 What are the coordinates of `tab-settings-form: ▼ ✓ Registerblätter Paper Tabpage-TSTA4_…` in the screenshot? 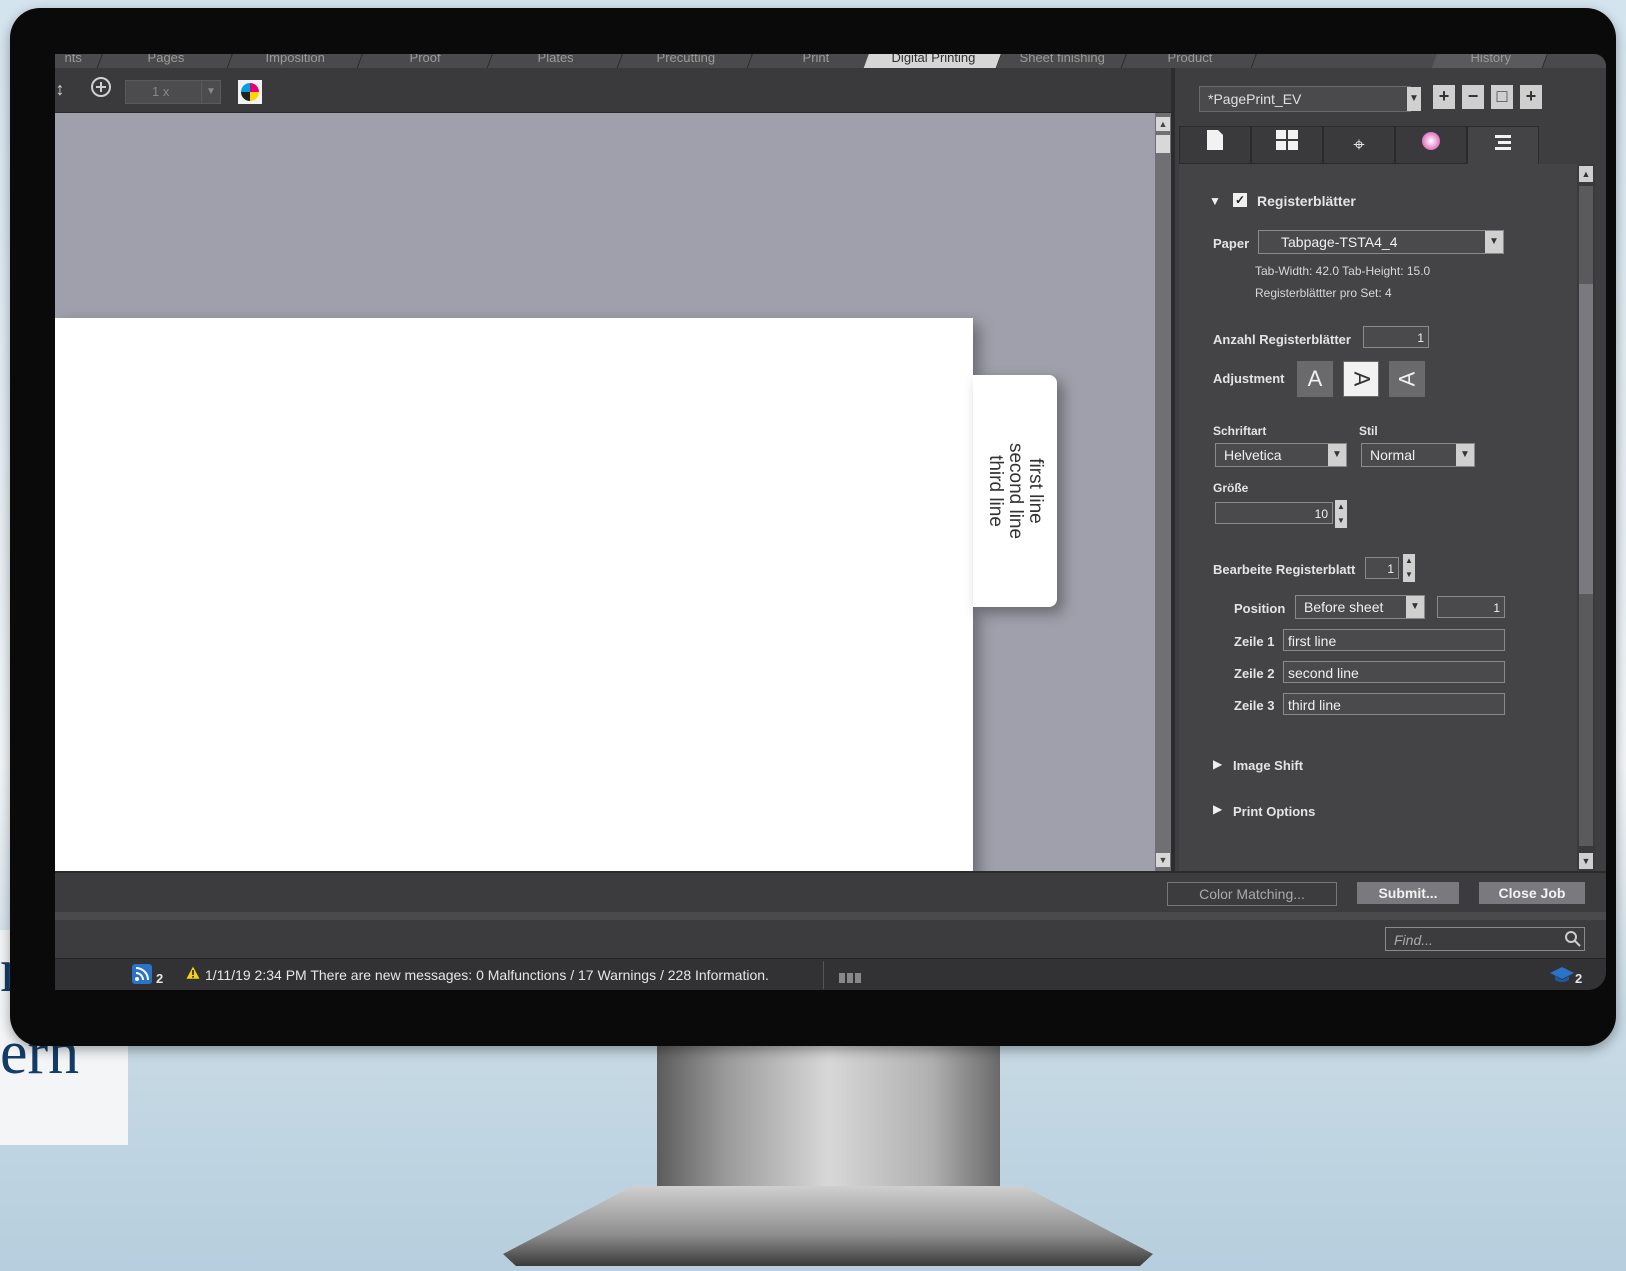 It's located at (1378, 517).